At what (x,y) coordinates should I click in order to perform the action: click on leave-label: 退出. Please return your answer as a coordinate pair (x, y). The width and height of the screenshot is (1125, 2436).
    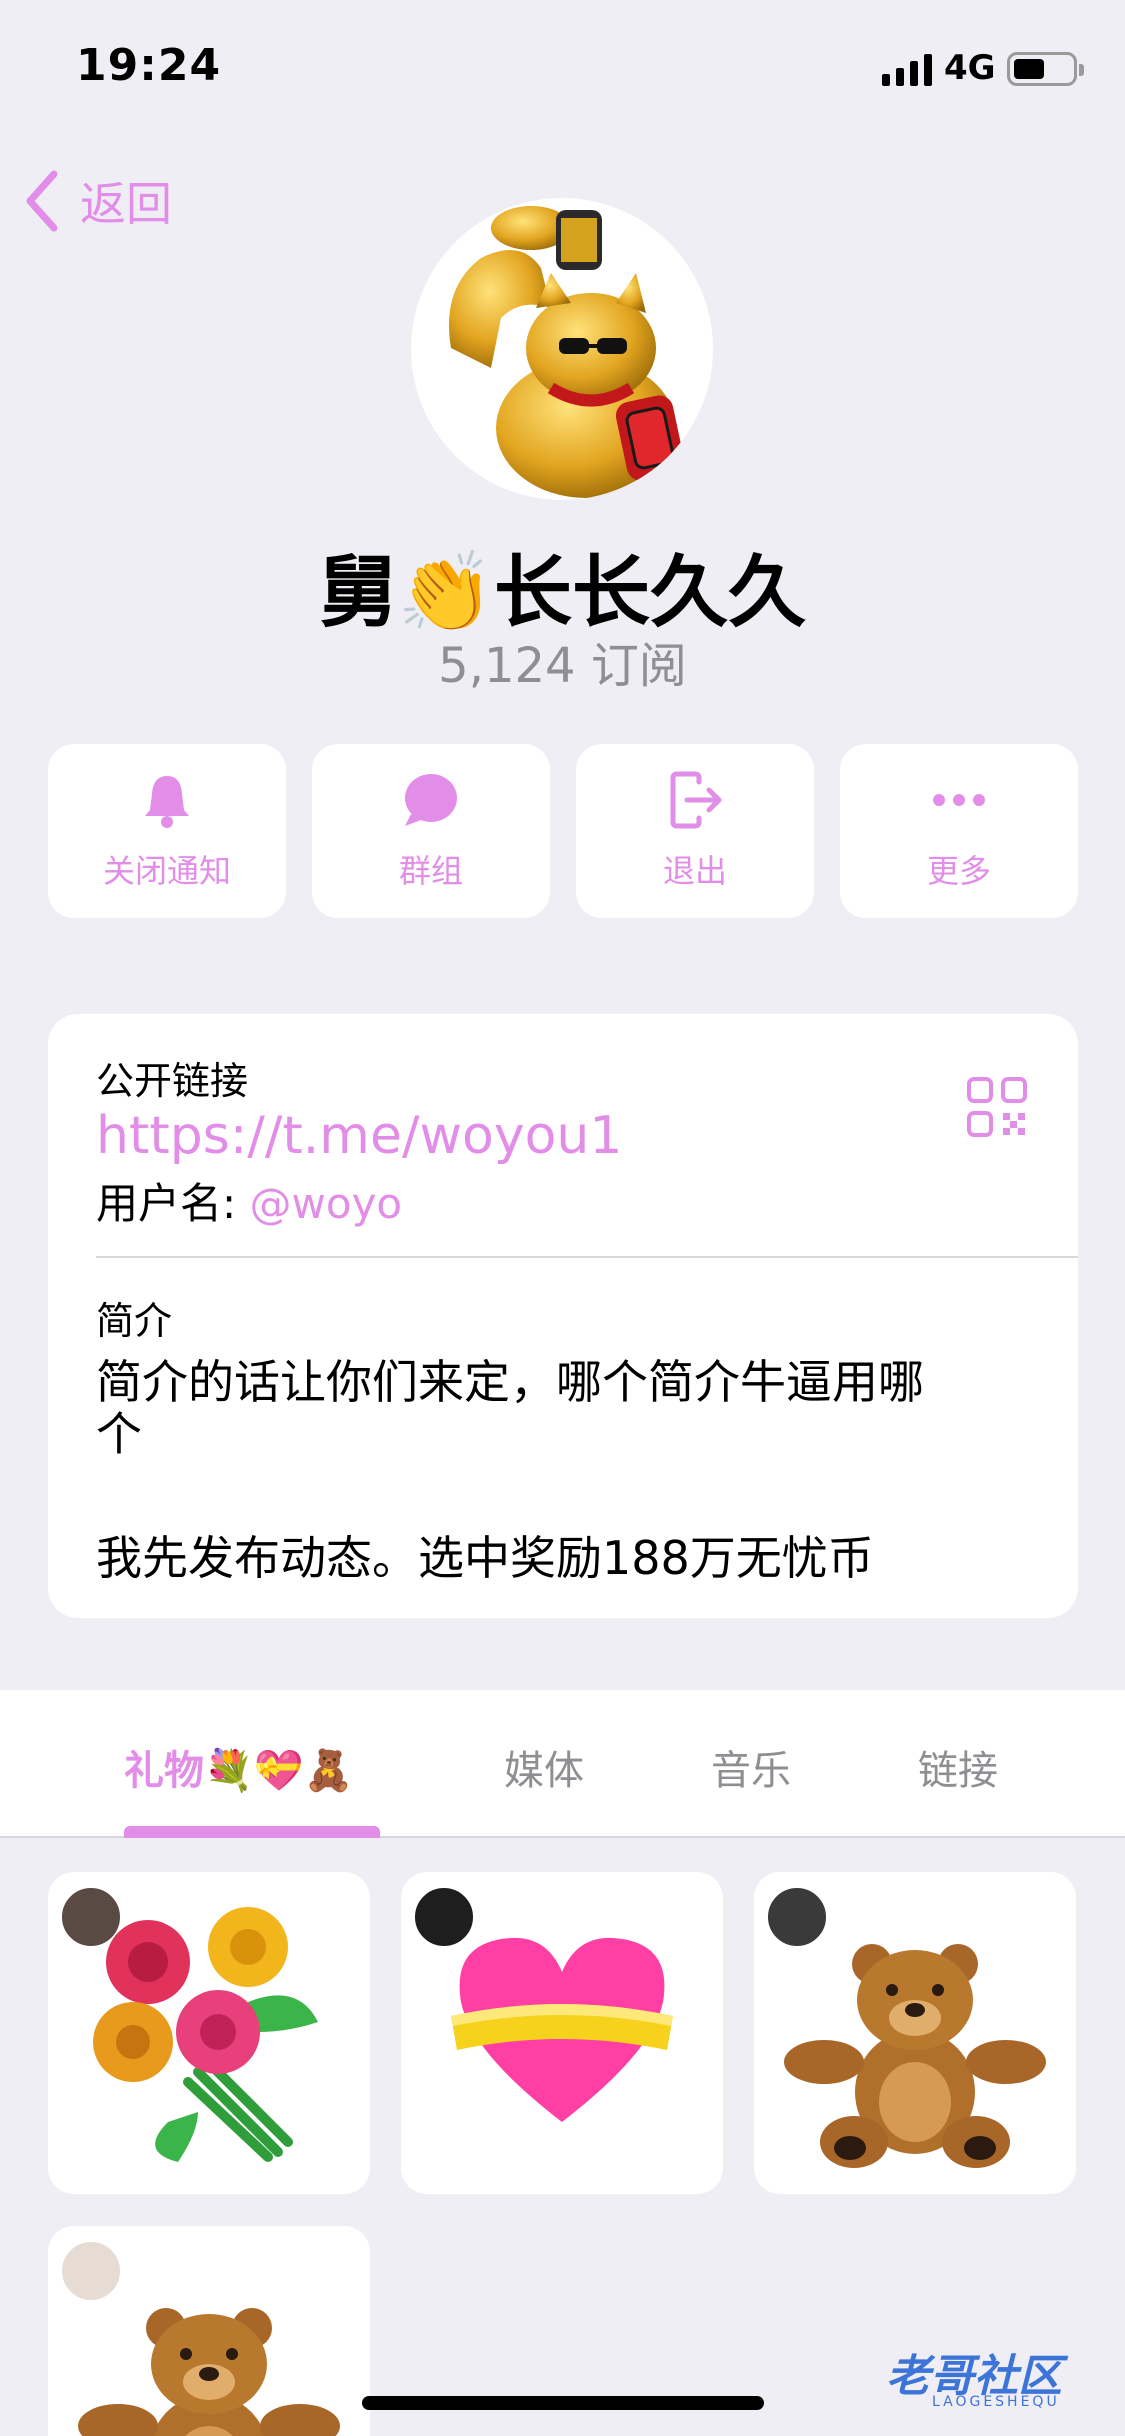
    Looking at the image, I should click on (694, 871).